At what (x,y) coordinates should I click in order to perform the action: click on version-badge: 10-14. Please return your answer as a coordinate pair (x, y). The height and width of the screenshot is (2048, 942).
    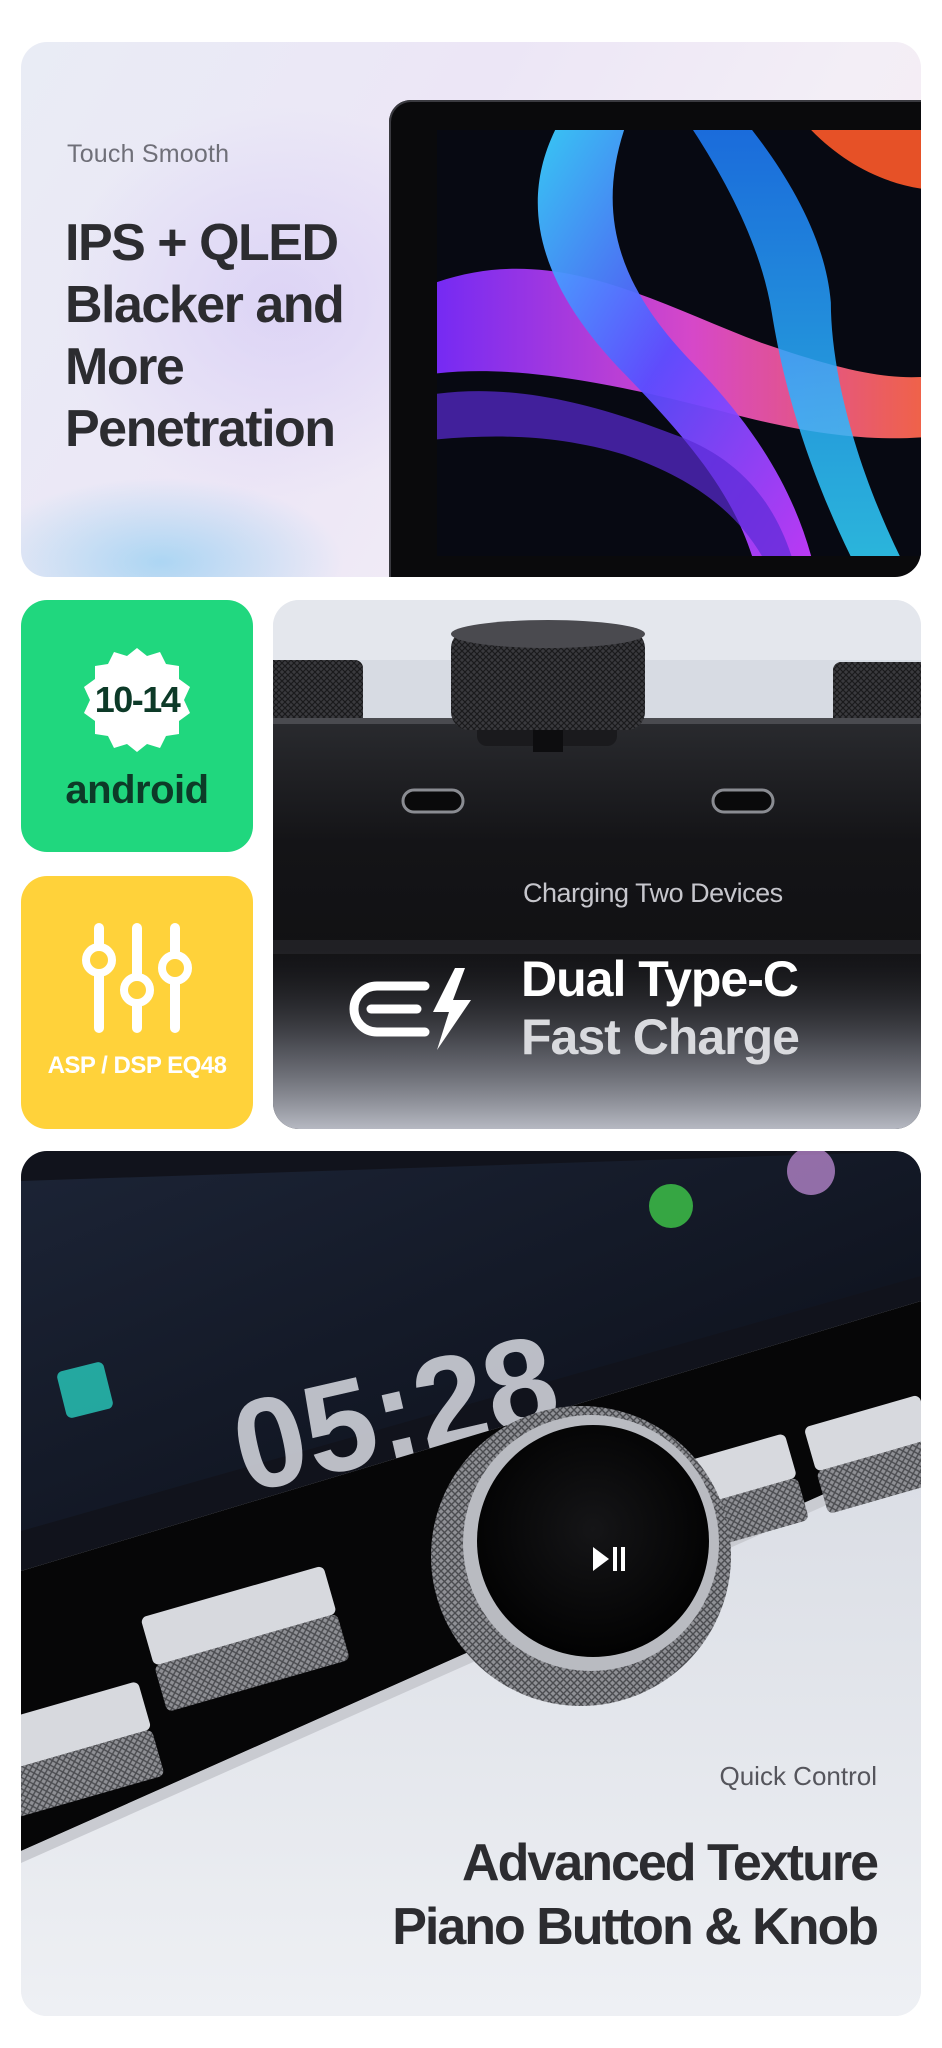
    Looking at the image, I should click on (137, 700).